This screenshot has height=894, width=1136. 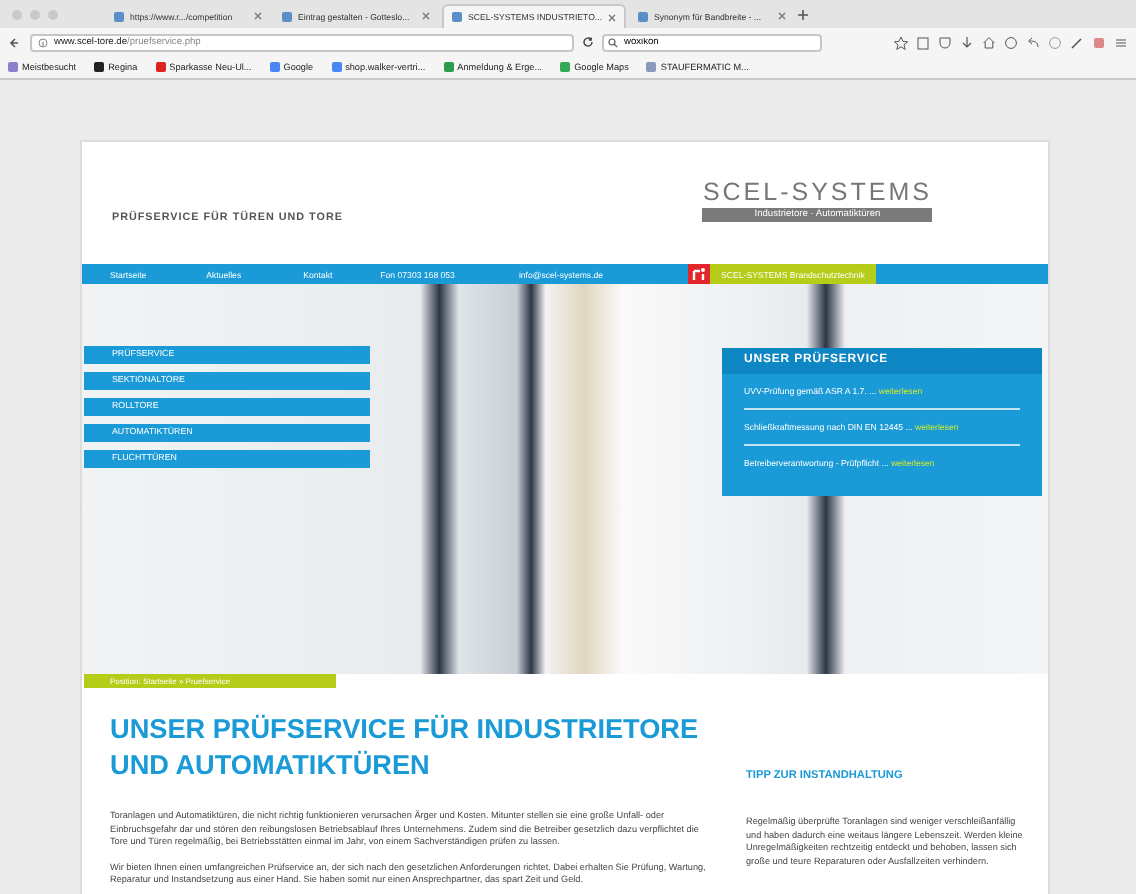 I want to click on home-icon, so click(x=989, y=42).